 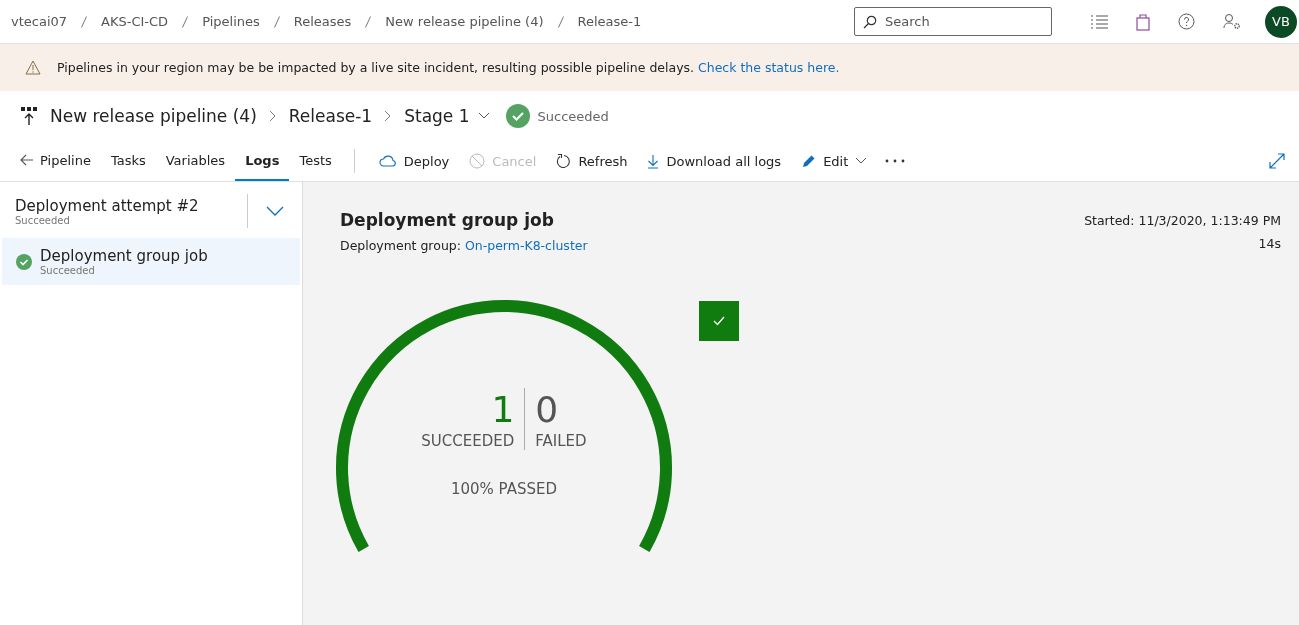 What do you see at coordinates (387, 161) in the screenshot?
I see `cloud-icon` at bounding box center [387, 161].